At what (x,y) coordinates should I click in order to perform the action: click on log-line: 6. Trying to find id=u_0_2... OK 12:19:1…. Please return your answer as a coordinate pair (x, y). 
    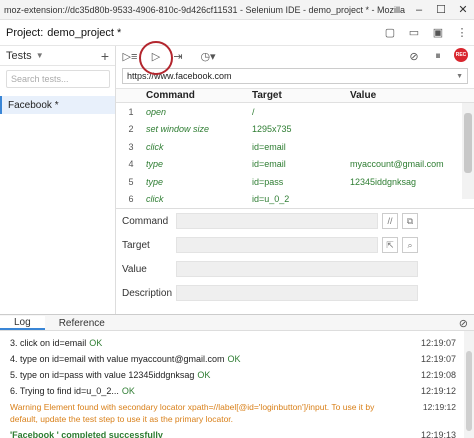
    Looking at the image, I should click on (237, 391).